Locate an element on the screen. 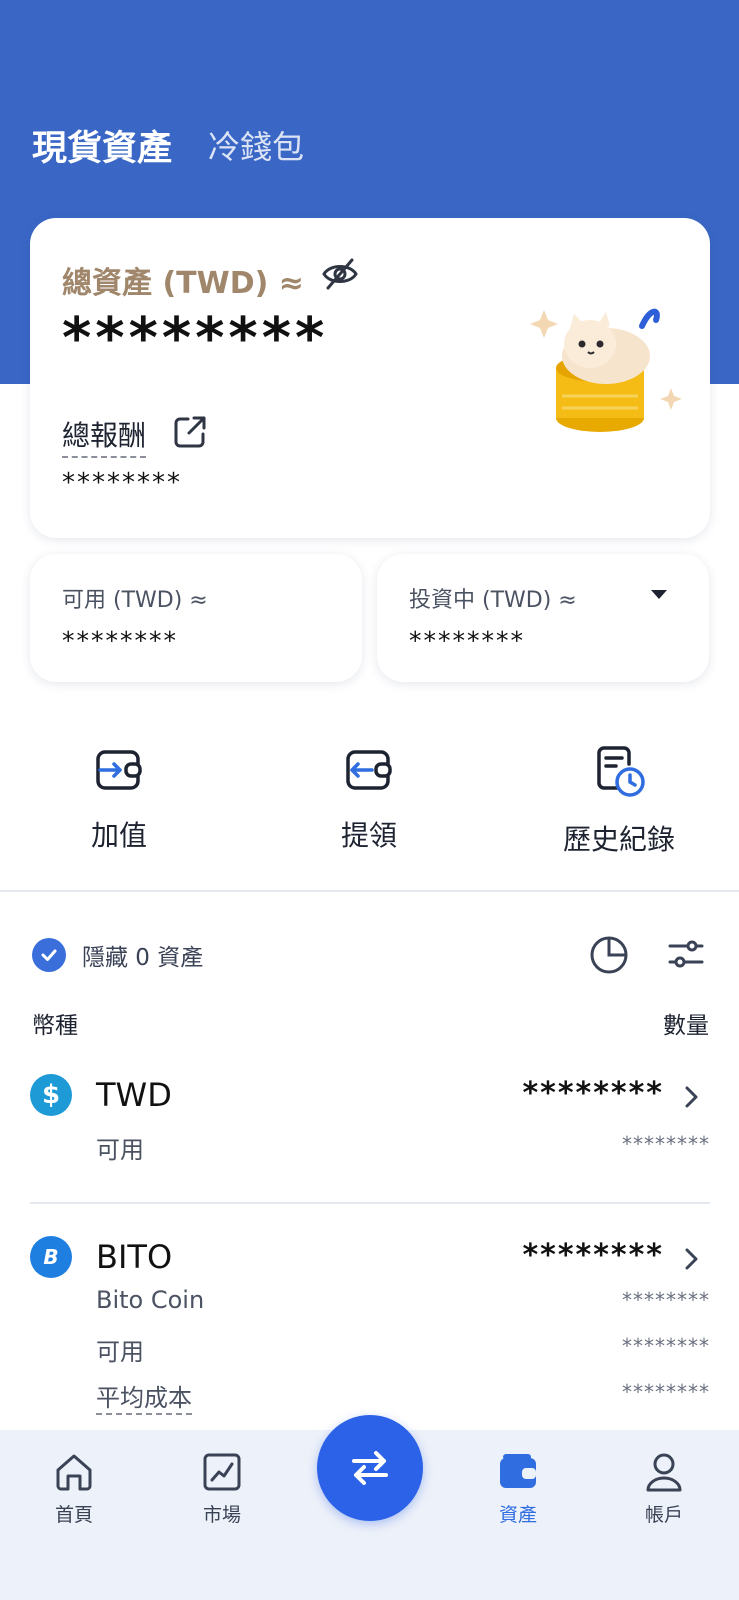 This screenshot has width=739, height=1600. pie-chart-icon is located at coordinates (609, 955).